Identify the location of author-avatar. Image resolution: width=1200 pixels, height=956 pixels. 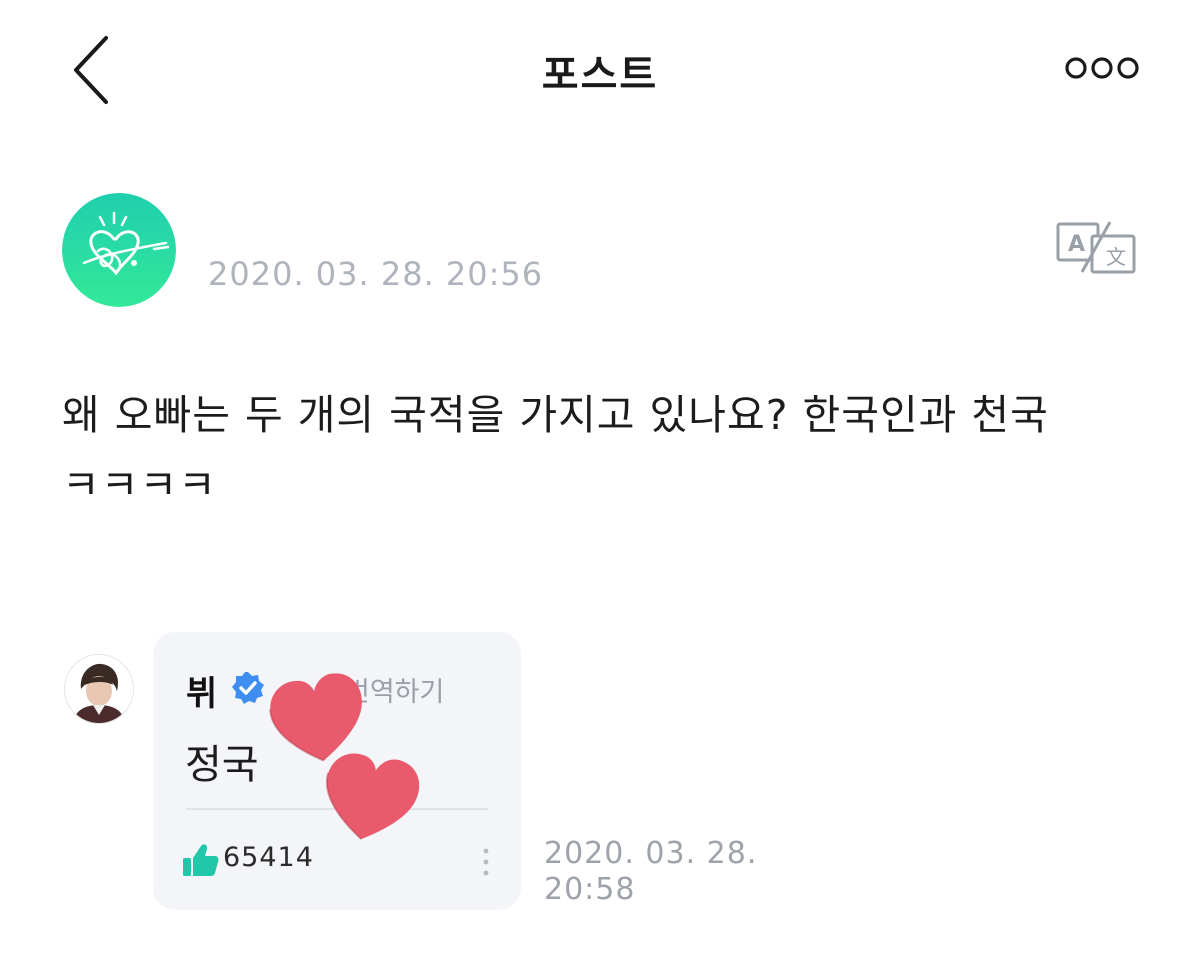
(119, 250).